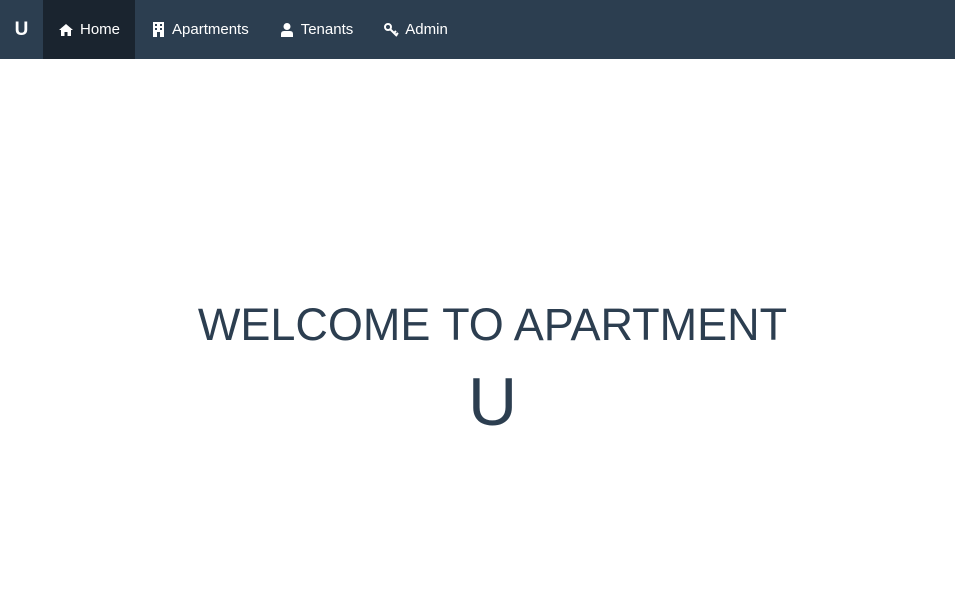  What do you see at coordinates (327, 29) in the screenshot?
I see `nav-item-label: Tenants` at bounding box center [327, 29].